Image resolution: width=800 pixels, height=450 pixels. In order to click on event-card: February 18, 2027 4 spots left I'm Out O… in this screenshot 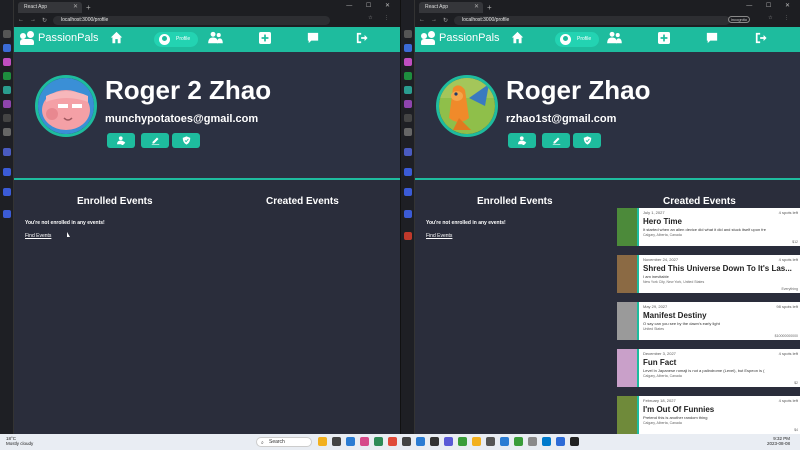, I will do `click(708, 415)`.